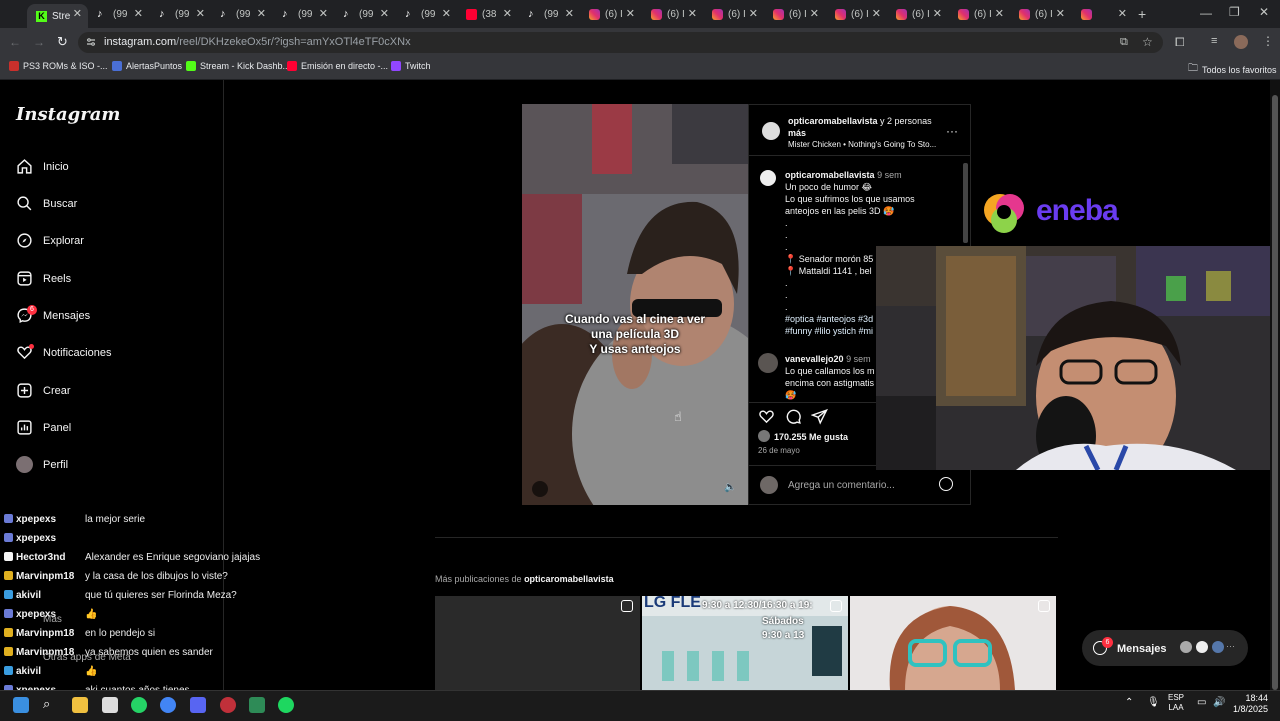 The height and width of the screenshot is (721, 1280). What do you see at coordinates (905, 121) in the screenshot?
I see `coauthors-text: y 2 personas` at bounding box center [905, 121].